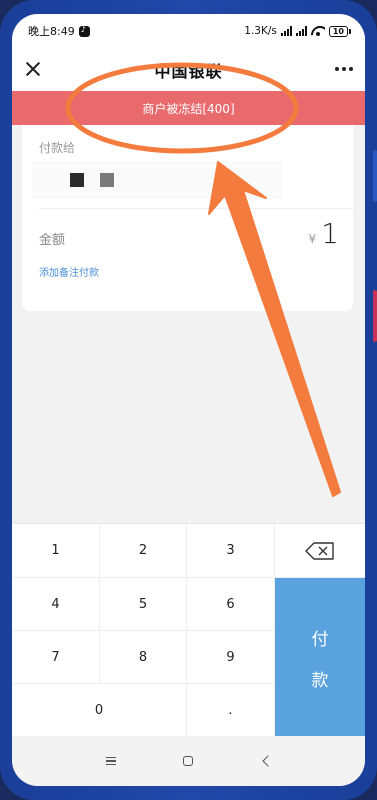 The image size is (377, 800). I want to click on power-button, so click(375, 316).